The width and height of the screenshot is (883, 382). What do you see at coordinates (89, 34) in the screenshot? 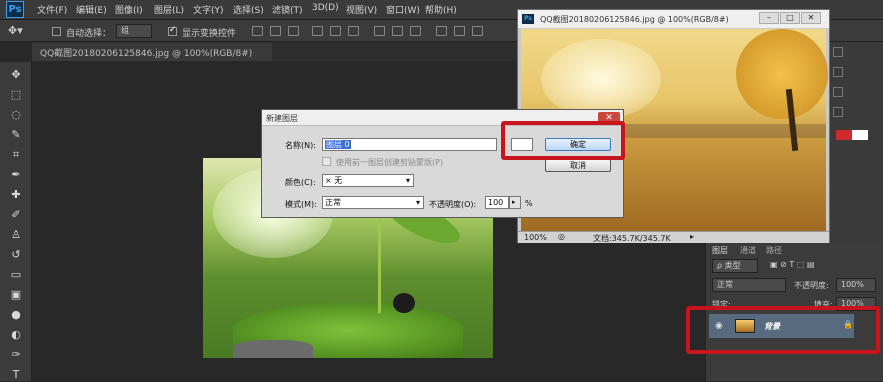
I see `auto-select-label: 自动选择：` at bounding box center [89, 34].